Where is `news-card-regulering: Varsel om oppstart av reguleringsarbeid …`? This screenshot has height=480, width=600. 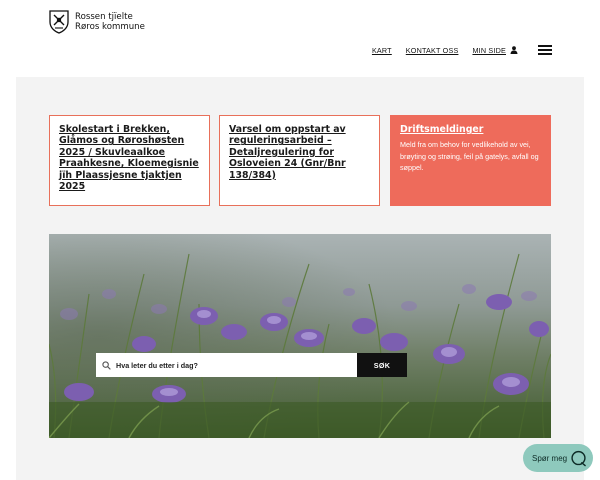
news-card-regulering: Varsel om oppstart av reguleringsarbeid … is located at coordinates (299, 160).